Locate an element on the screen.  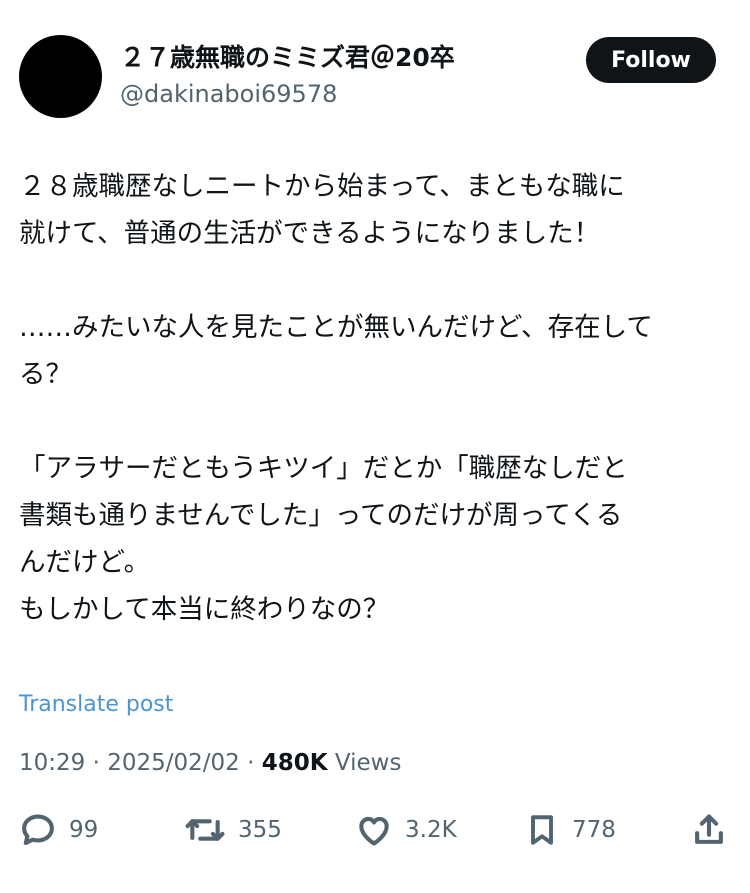
like-count: 3.2K is located at coordinates (431, 830).